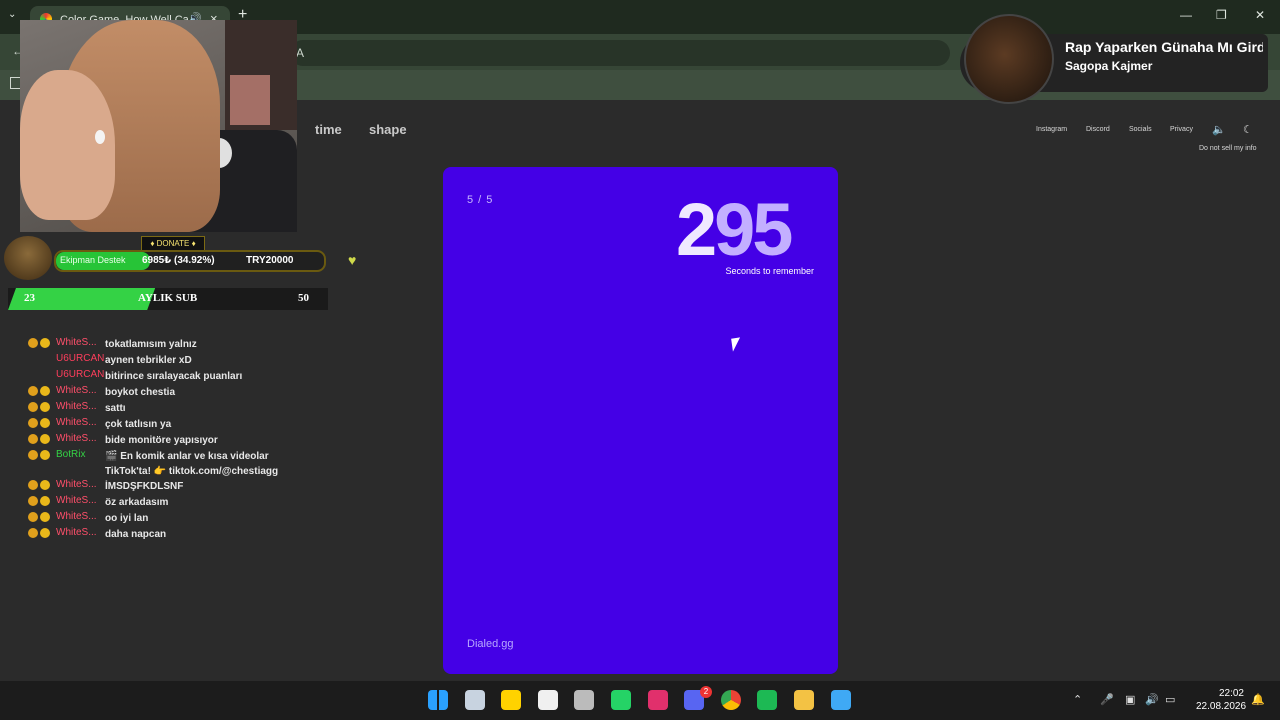 The image size is (1280, 720). I want to click on tab-list-dropdown-icon: ⌄, so click(12, 14).